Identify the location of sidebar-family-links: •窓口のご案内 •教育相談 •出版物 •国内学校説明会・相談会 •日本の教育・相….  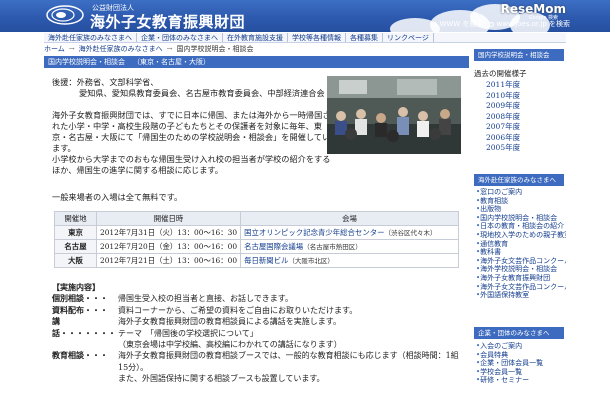
(521, 244).